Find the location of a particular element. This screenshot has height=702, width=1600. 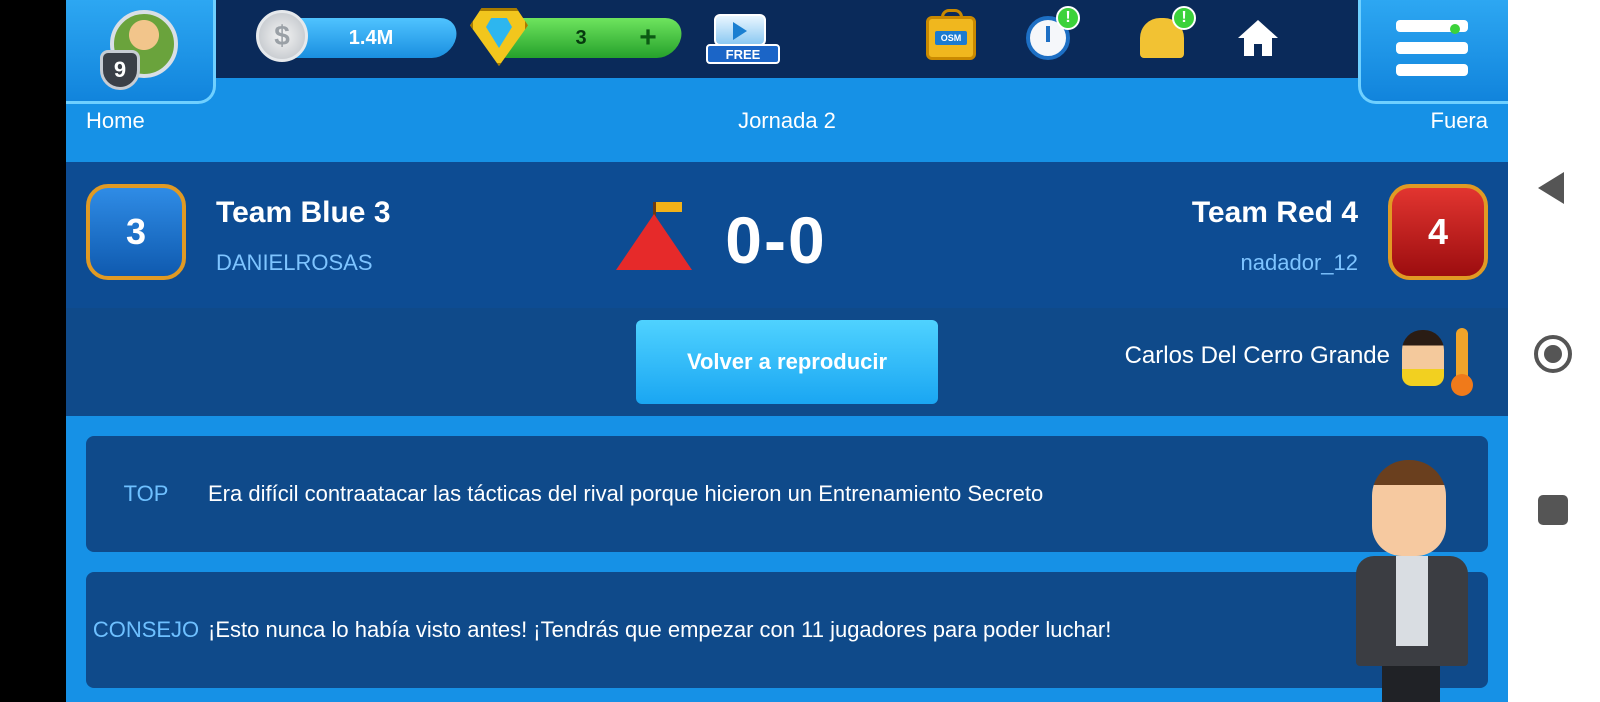

left-black-border is located at coordinates (33, 351).